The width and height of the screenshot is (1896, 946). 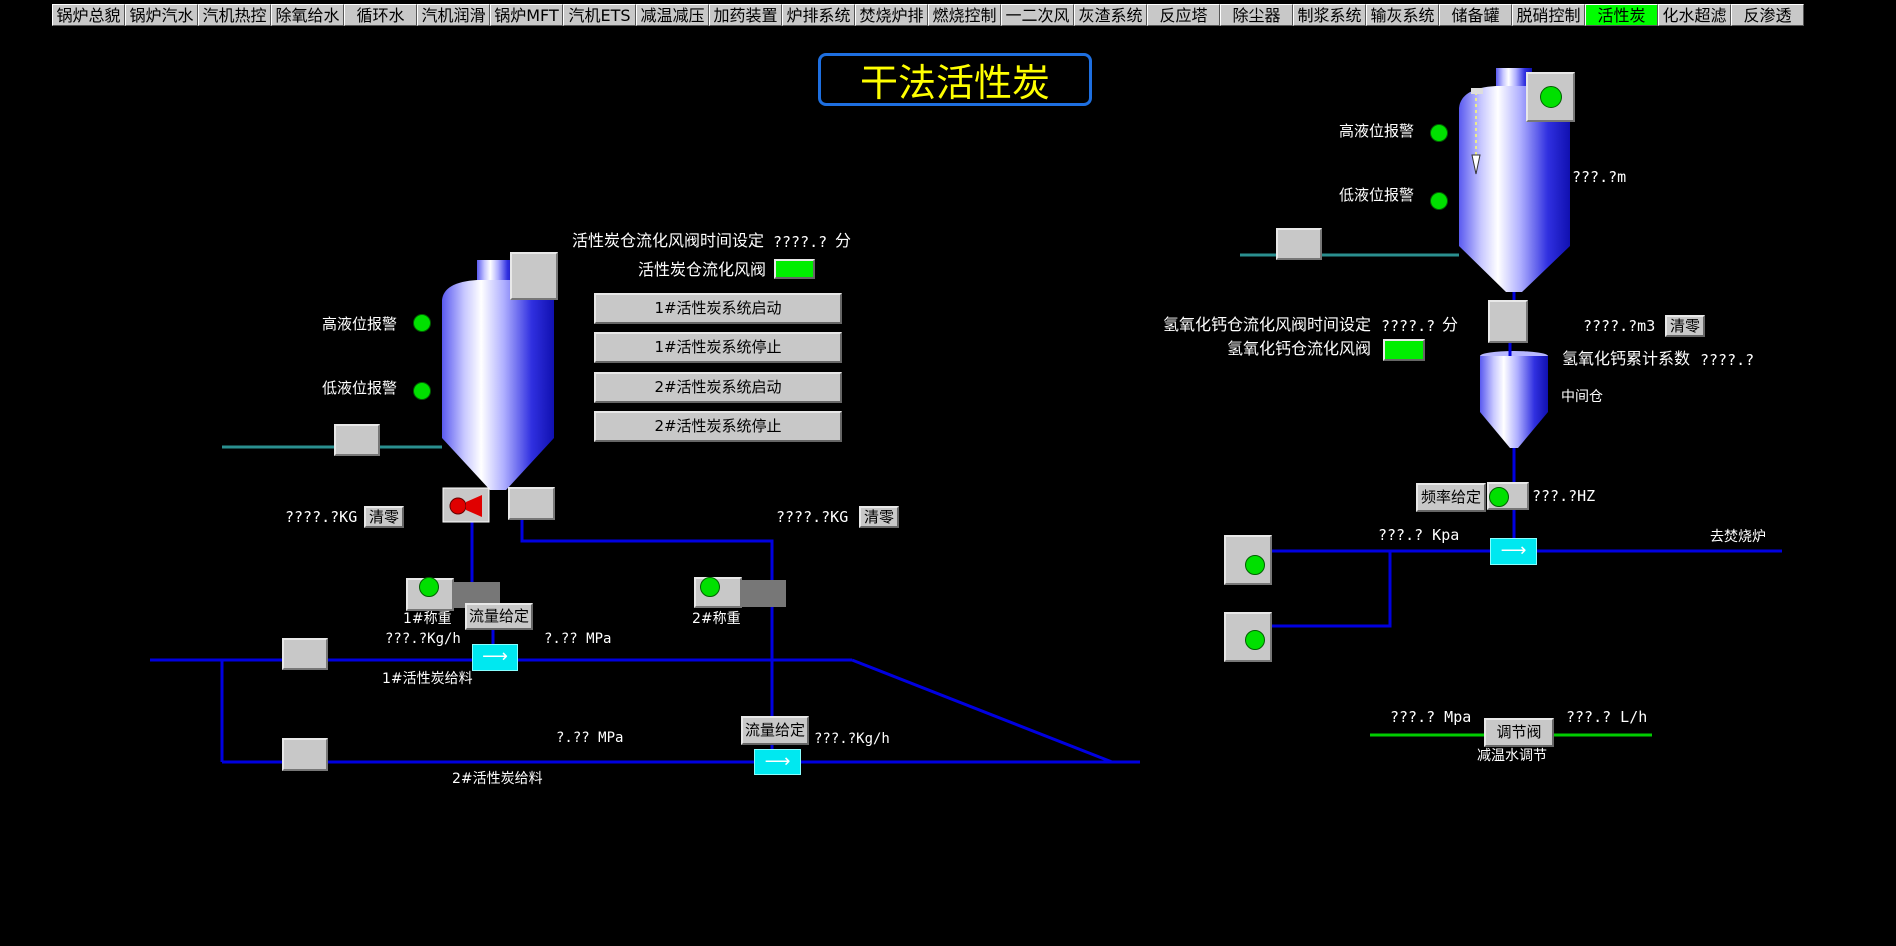 I want to click on nav-tab-20: 脱硝控制, so click(x=1548, y=15).